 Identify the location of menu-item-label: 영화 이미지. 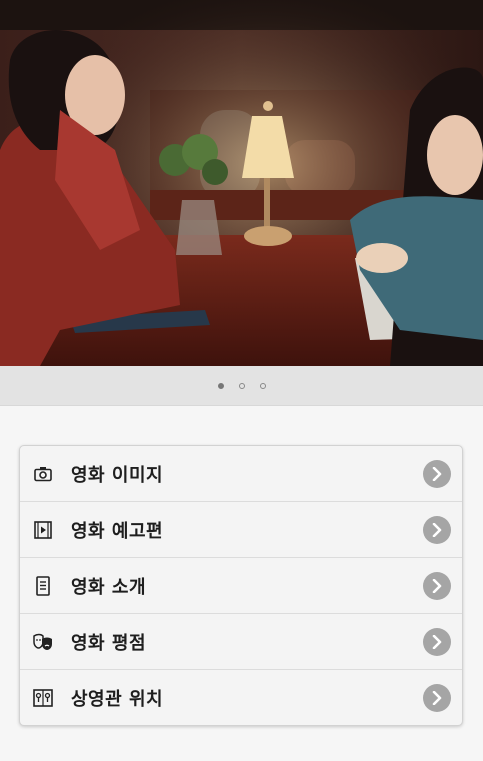
(117, 475).